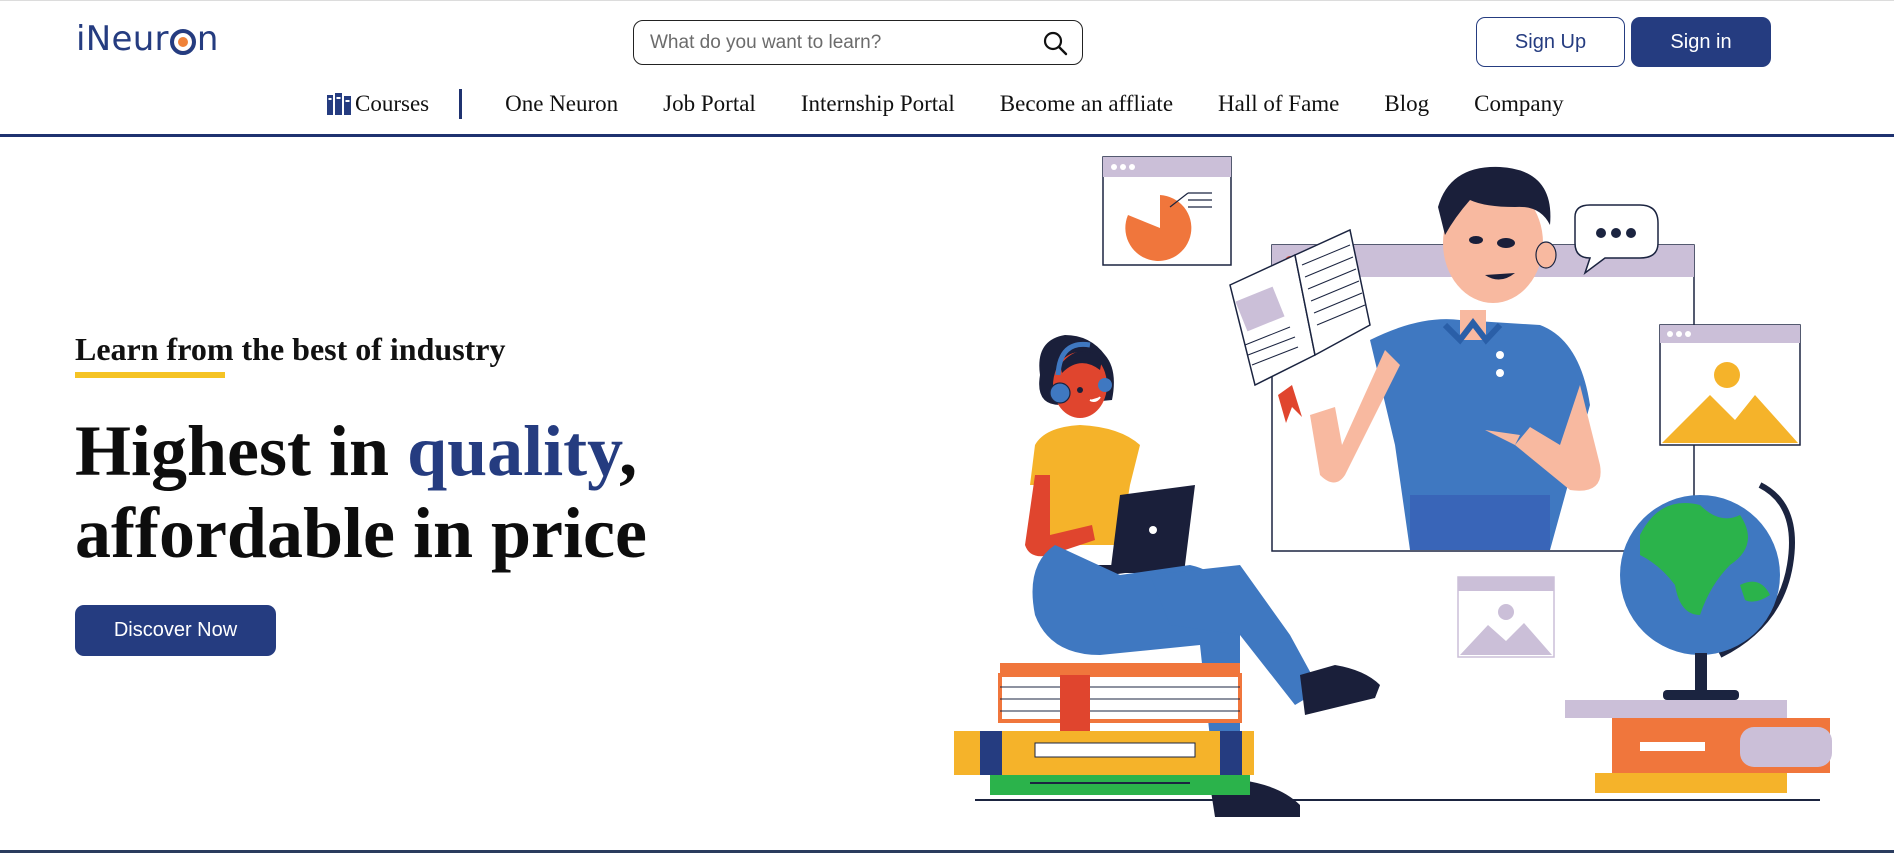  I want to click on image-card-icon, so click(1730, 385).